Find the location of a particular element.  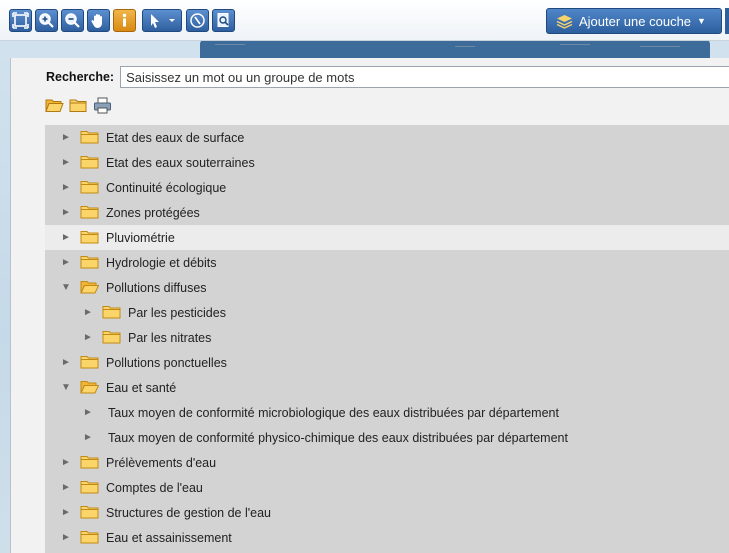

tree-item-label: Pollutions ponctuelles is located at coordinates (166, 362).